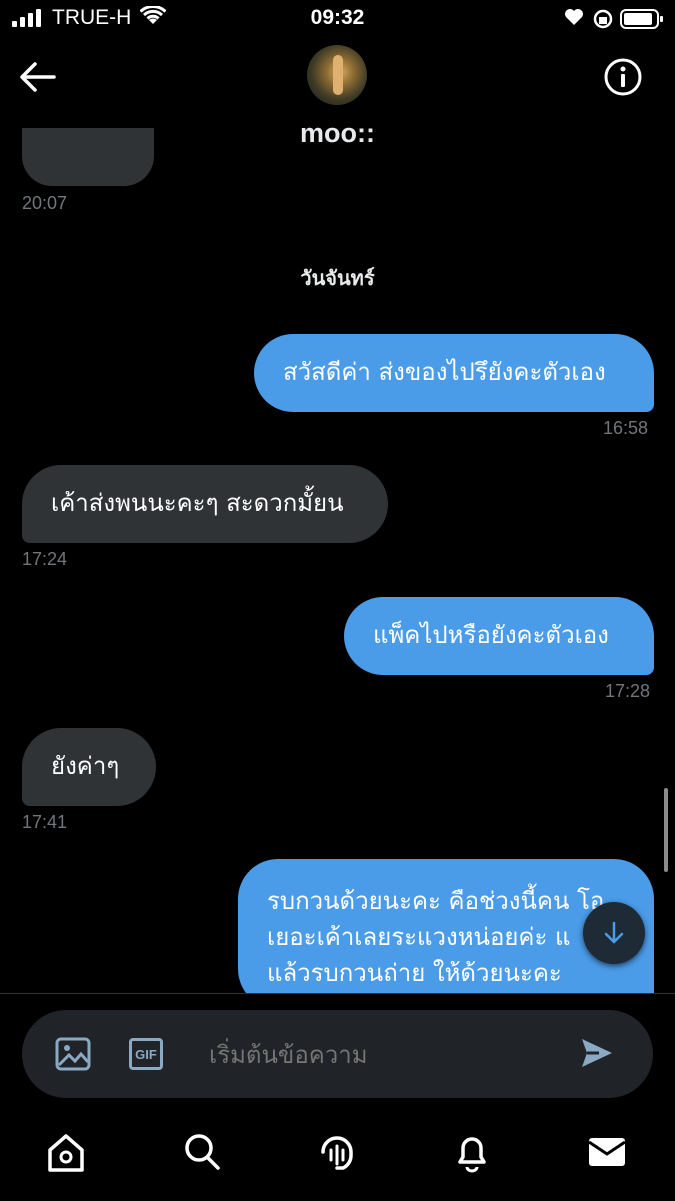  Describe the element at coordinates (337, 20) in the screenshot. I see `status-bar: TRUE-H 09:32` at that location.